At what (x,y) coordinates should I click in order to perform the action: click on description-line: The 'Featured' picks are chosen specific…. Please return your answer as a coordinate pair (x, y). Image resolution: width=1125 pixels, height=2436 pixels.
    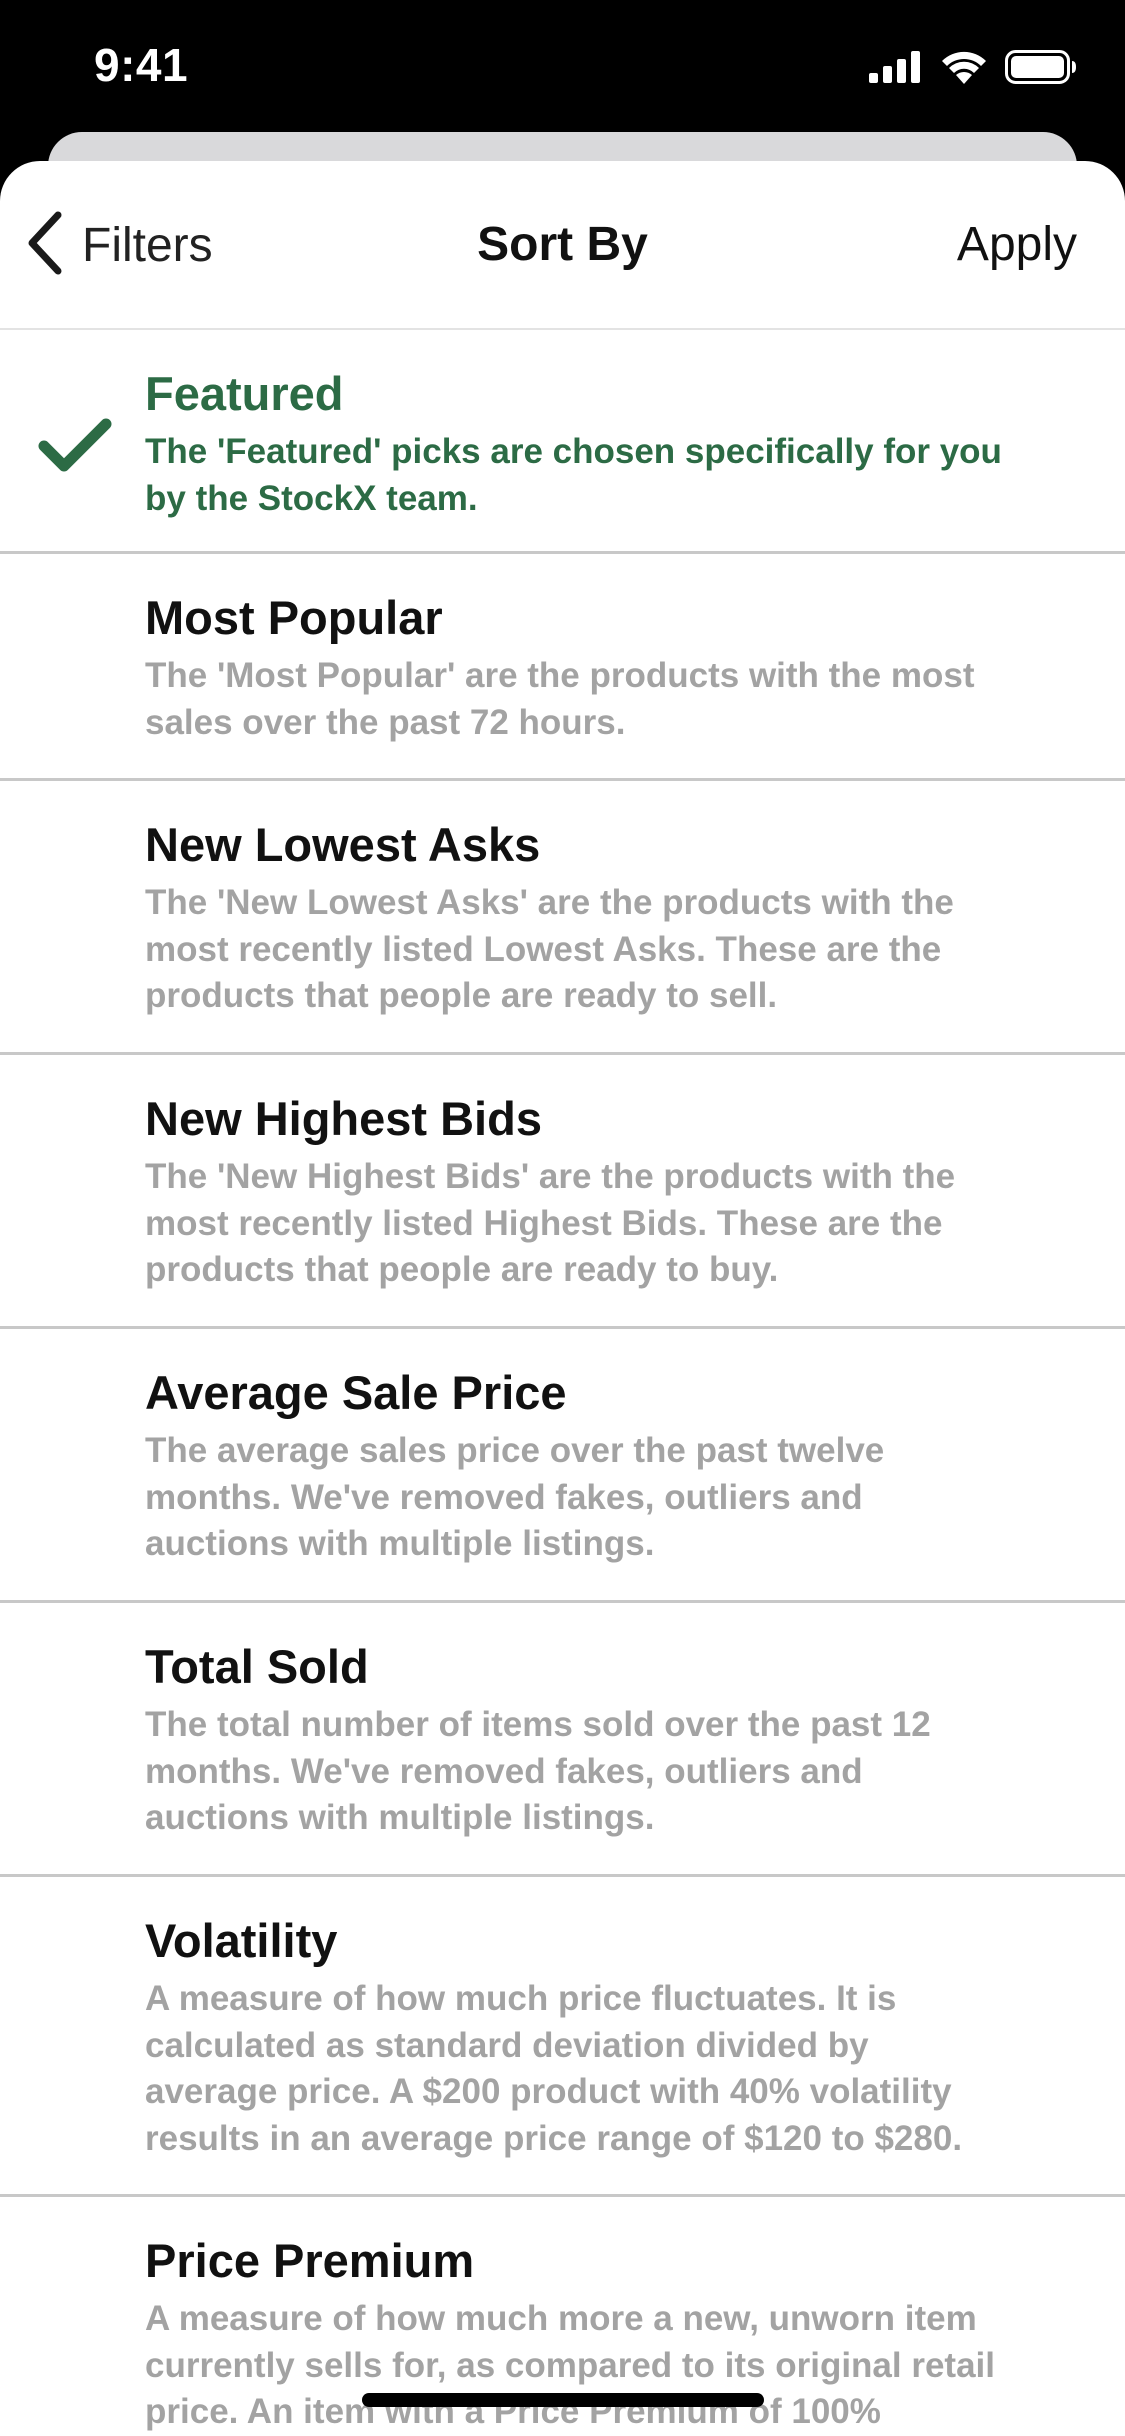
    Looking at the image, I should click on (573, 451).